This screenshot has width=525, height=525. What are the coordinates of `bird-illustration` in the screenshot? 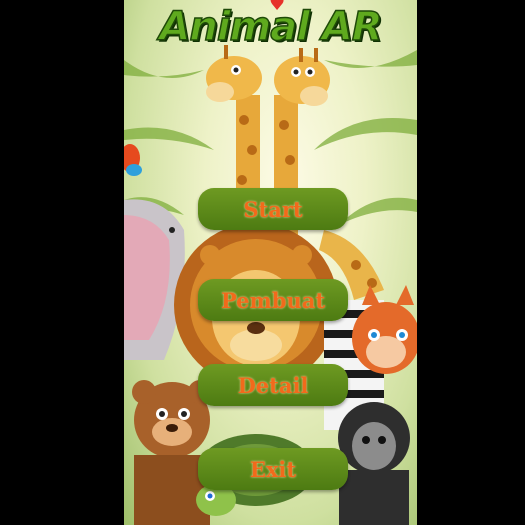 It's located at (133, 160).